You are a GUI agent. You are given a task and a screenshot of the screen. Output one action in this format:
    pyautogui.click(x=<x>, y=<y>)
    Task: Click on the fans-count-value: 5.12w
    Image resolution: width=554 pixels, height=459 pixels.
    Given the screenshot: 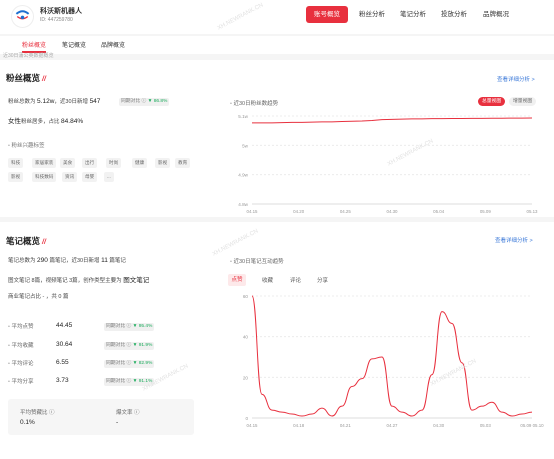 What is the action you would take?
    pyautogui.click(x=46, y=101)
    